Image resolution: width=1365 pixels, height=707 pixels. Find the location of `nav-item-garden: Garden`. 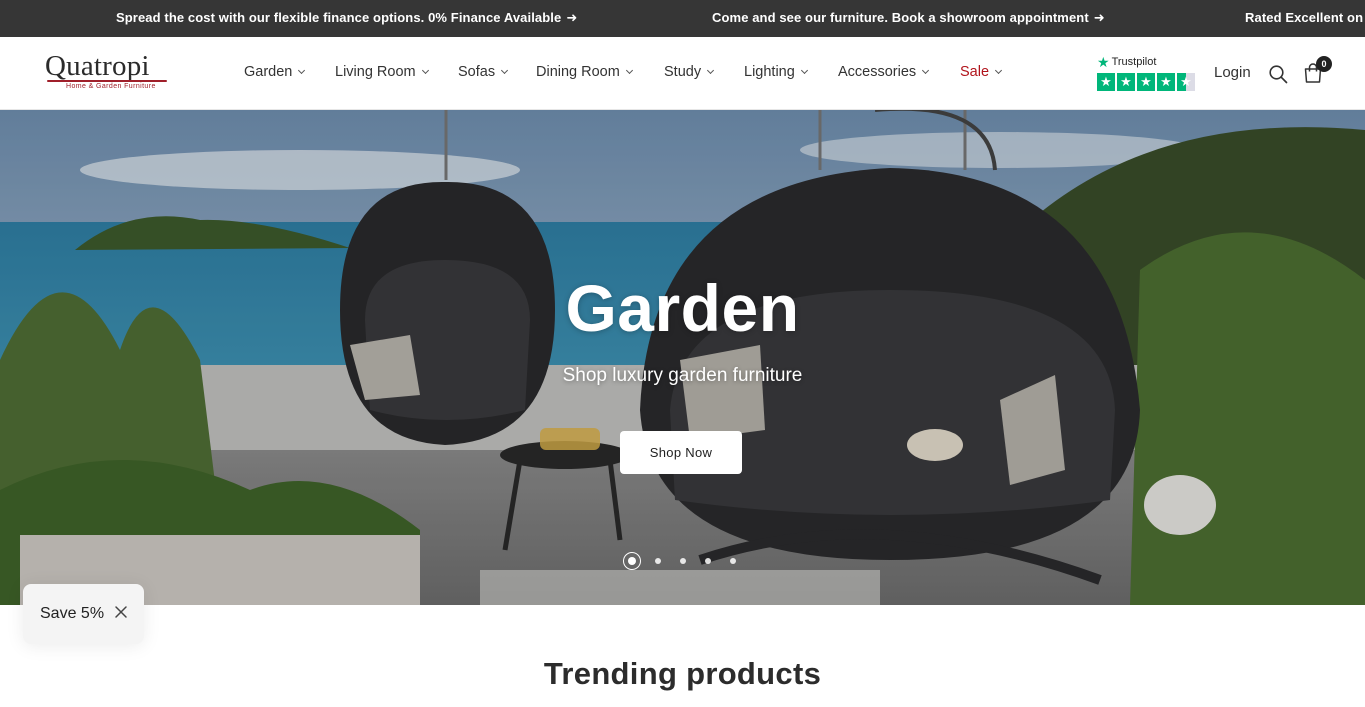

nav-item-garden: Garden is located at coordinates (275, 72).